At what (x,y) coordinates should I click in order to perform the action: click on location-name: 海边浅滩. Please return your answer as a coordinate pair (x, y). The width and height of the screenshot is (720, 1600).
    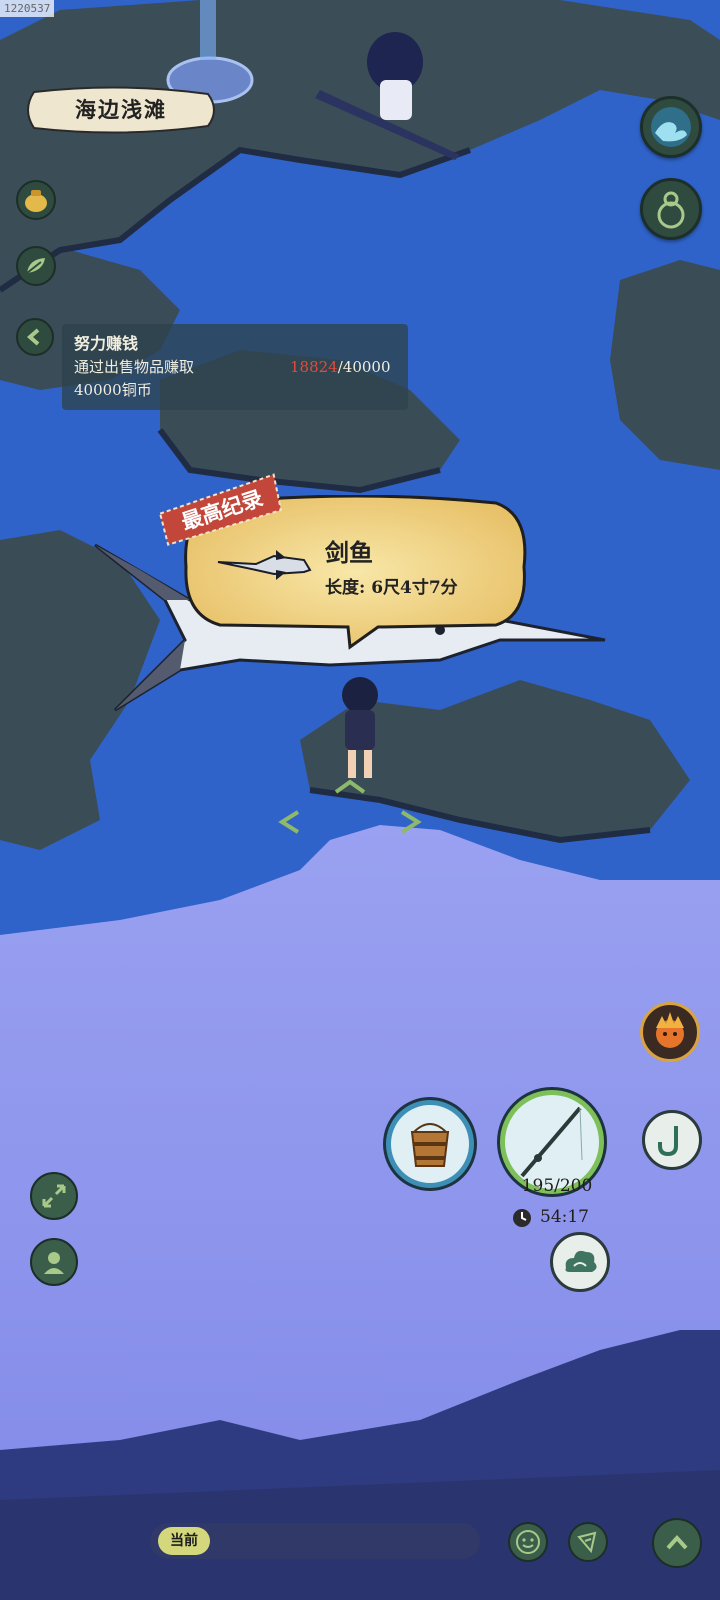
    Looking at the image, I should click on (121, 109).